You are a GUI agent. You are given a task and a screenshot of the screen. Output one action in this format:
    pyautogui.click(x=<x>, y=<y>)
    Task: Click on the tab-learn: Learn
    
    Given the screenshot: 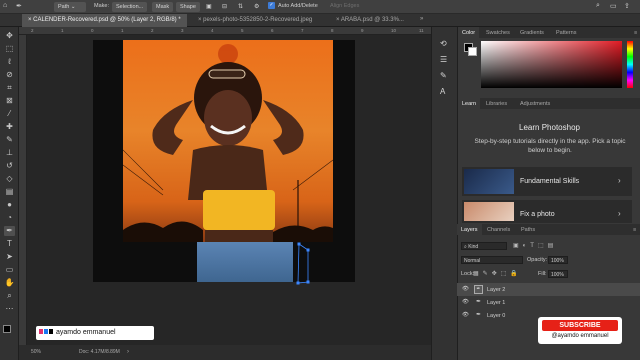 What is the action you would take?
    pyautogui.click(x=469, y=103)
    